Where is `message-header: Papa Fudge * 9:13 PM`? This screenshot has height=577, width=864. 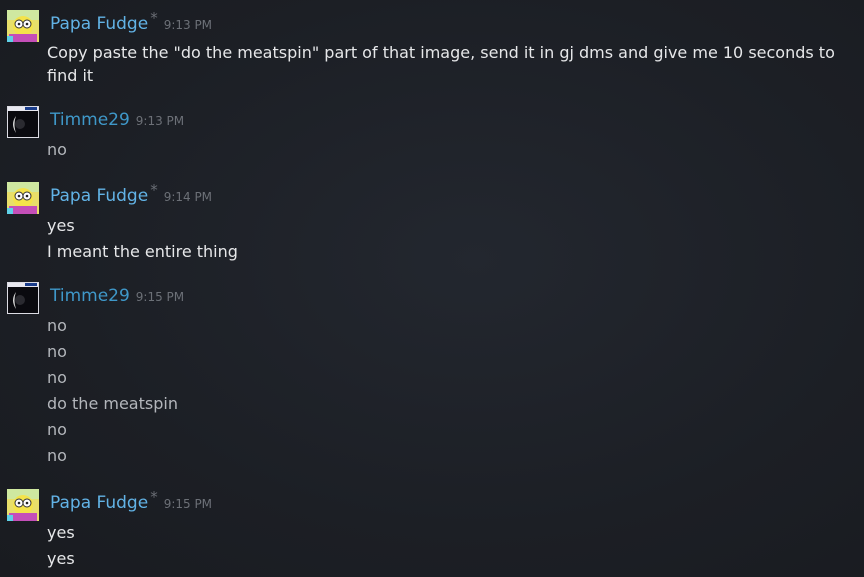 message-header: Papa Fudge * 9:13 PM is located at coordinates (131, 23).